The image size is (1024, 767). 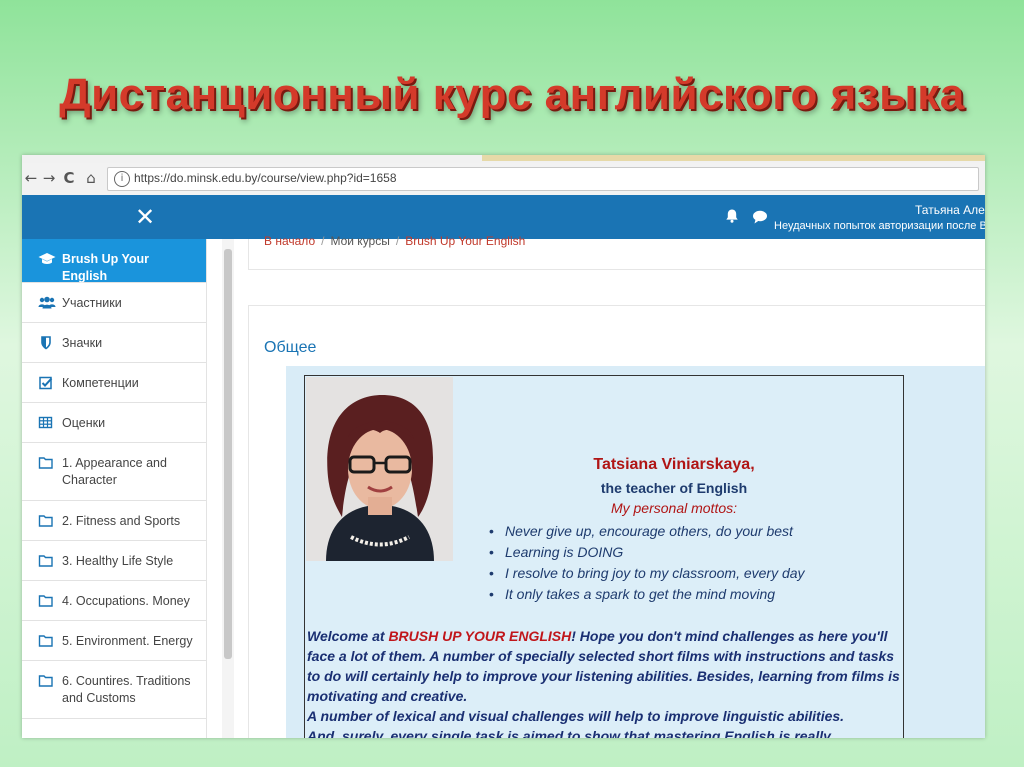 What do you see at coordinates (31, 178) in the screenshot?
I see `back-button: ←` at bounding box center [31, 178].